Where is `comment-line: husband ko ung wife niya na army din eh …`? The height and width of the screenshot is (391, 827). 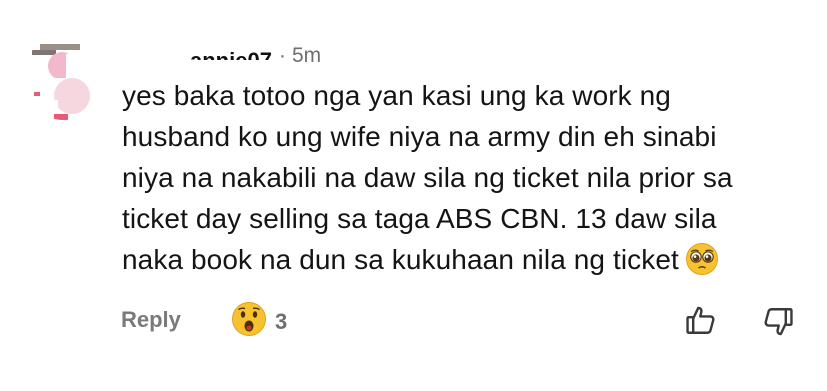 comment-line: husband ko ung wife niya na army din eh … is located at coordinates (419, 136).